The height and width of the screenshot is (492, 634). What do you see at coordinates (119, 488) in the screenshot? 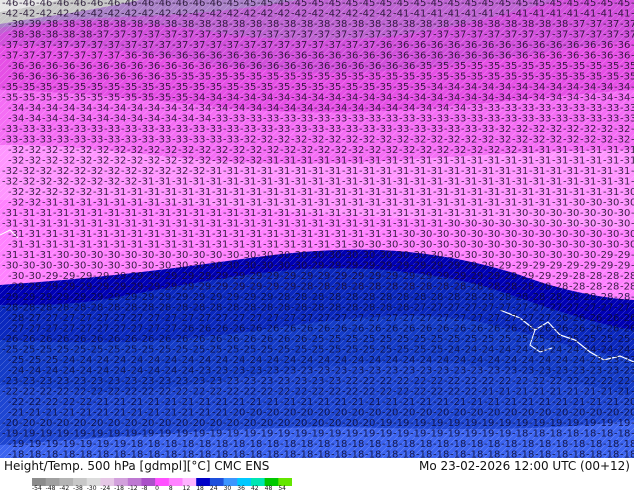
I see `colorbar-label: -18` at bounding box center [119, 488].